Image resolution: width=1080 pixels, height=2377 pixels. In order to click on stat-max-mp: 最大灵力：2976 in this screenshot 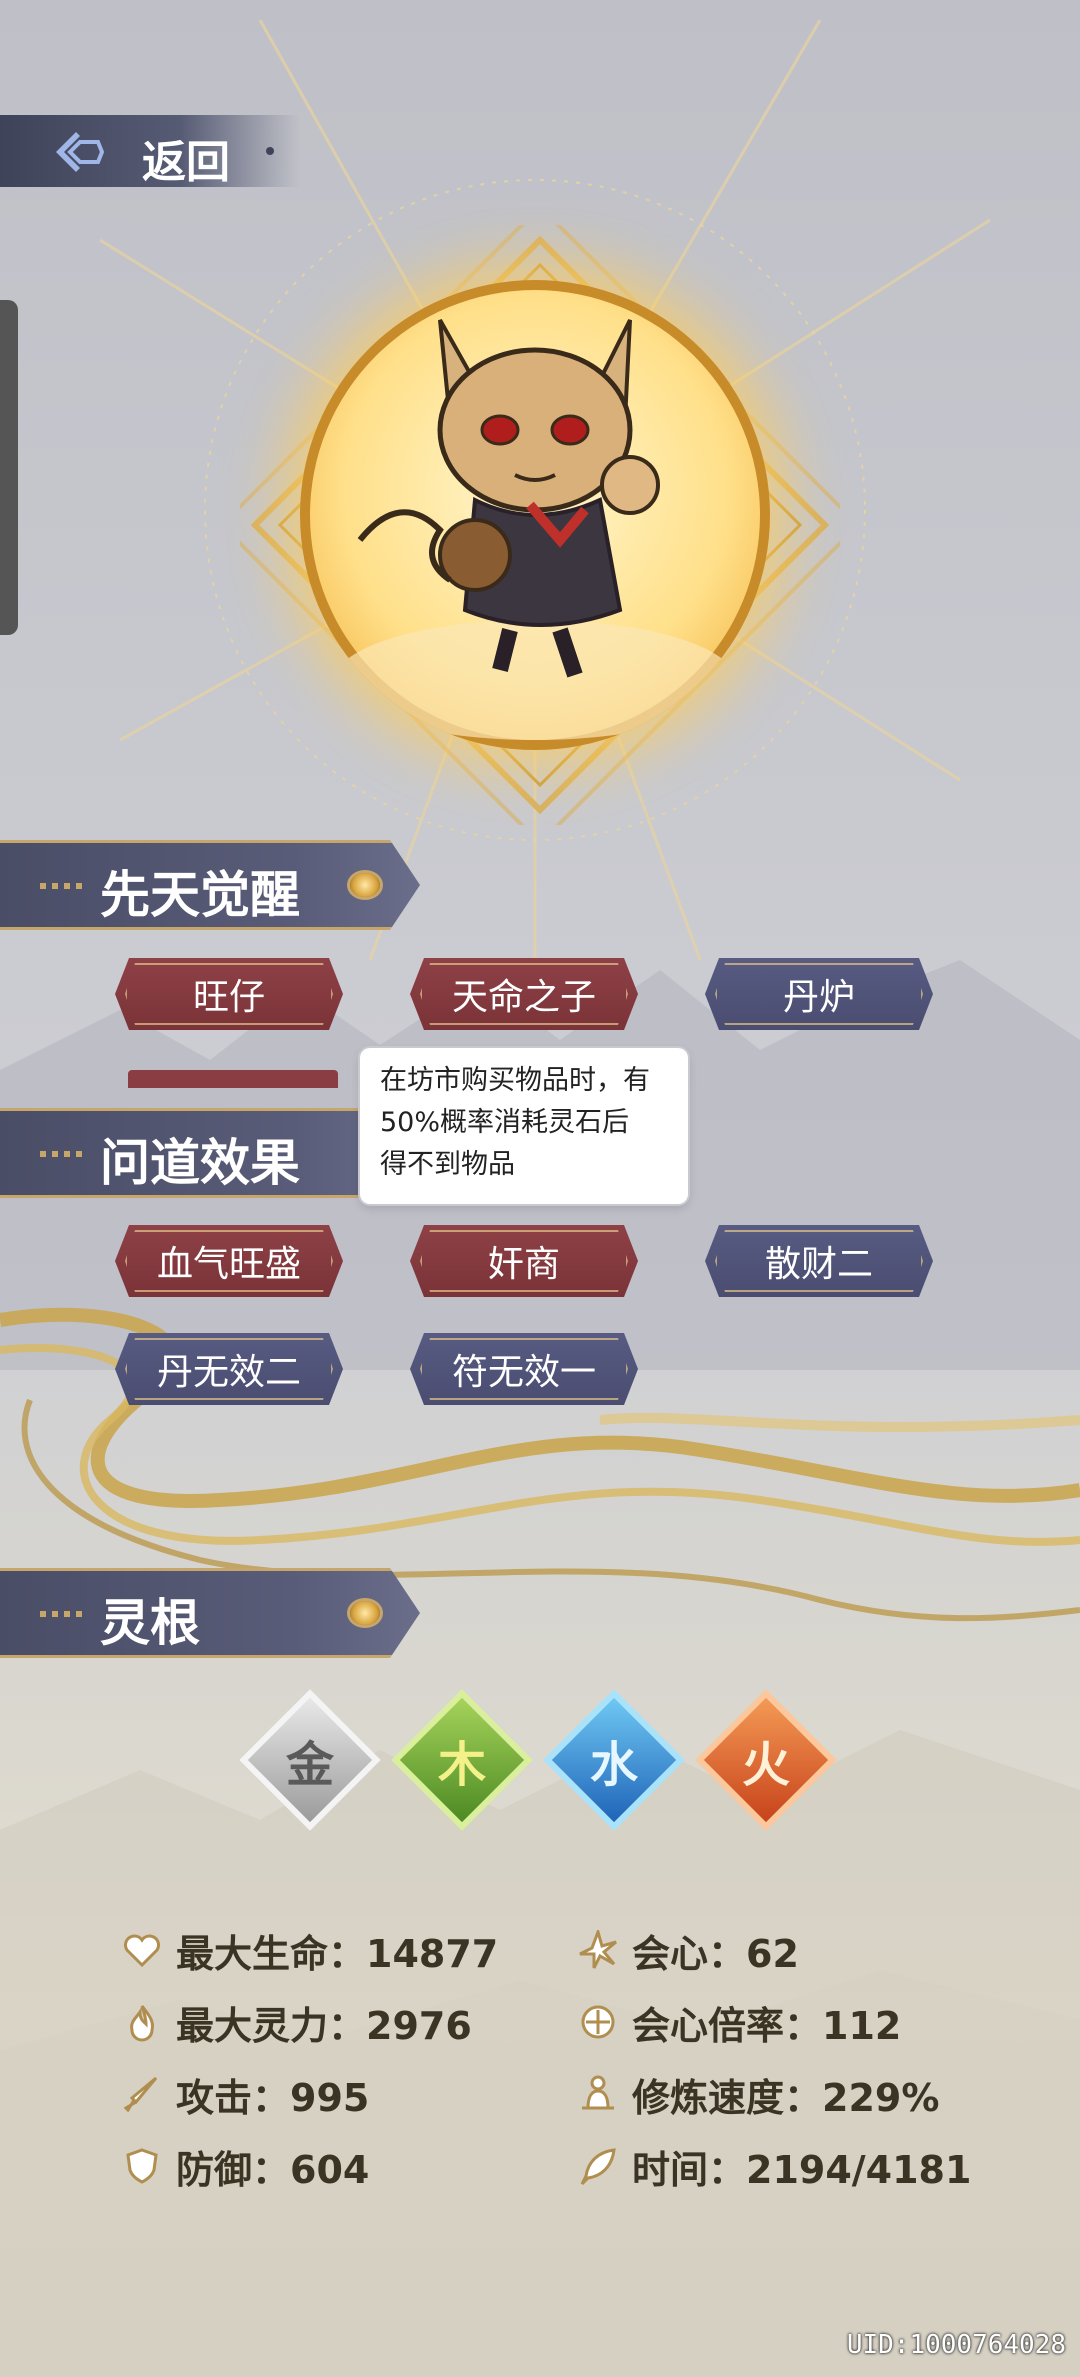, I will do `click(296, 2022)`.